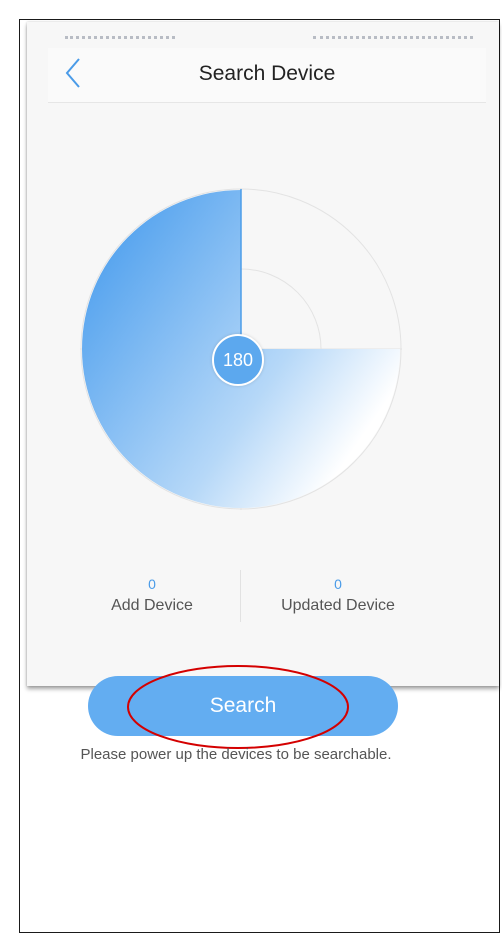  Describe the element at coordinates (240, 596) in the screenshot. I see `stats-divider` at that location.